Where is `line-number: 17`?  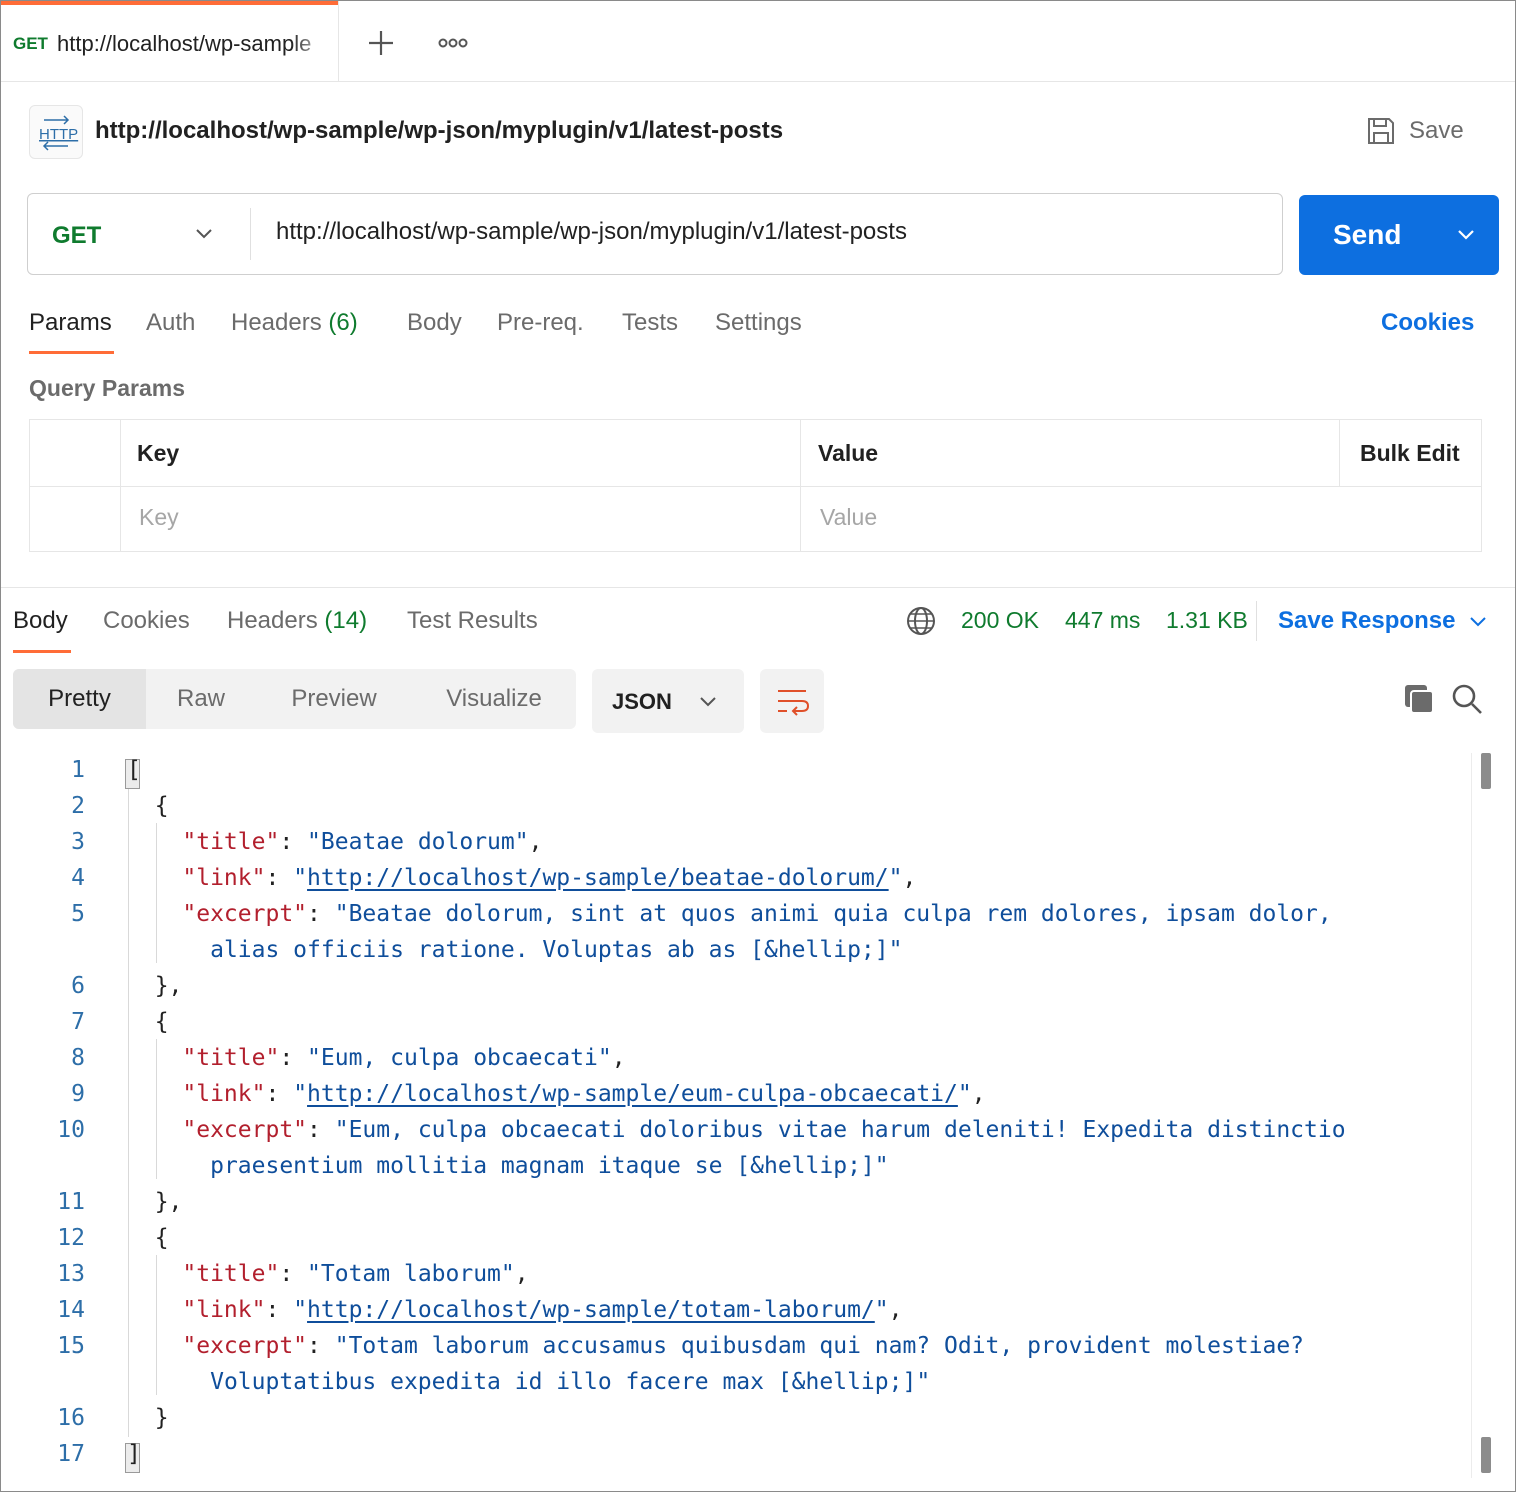
line-number: 17 is located at coordinates (71, 1454).